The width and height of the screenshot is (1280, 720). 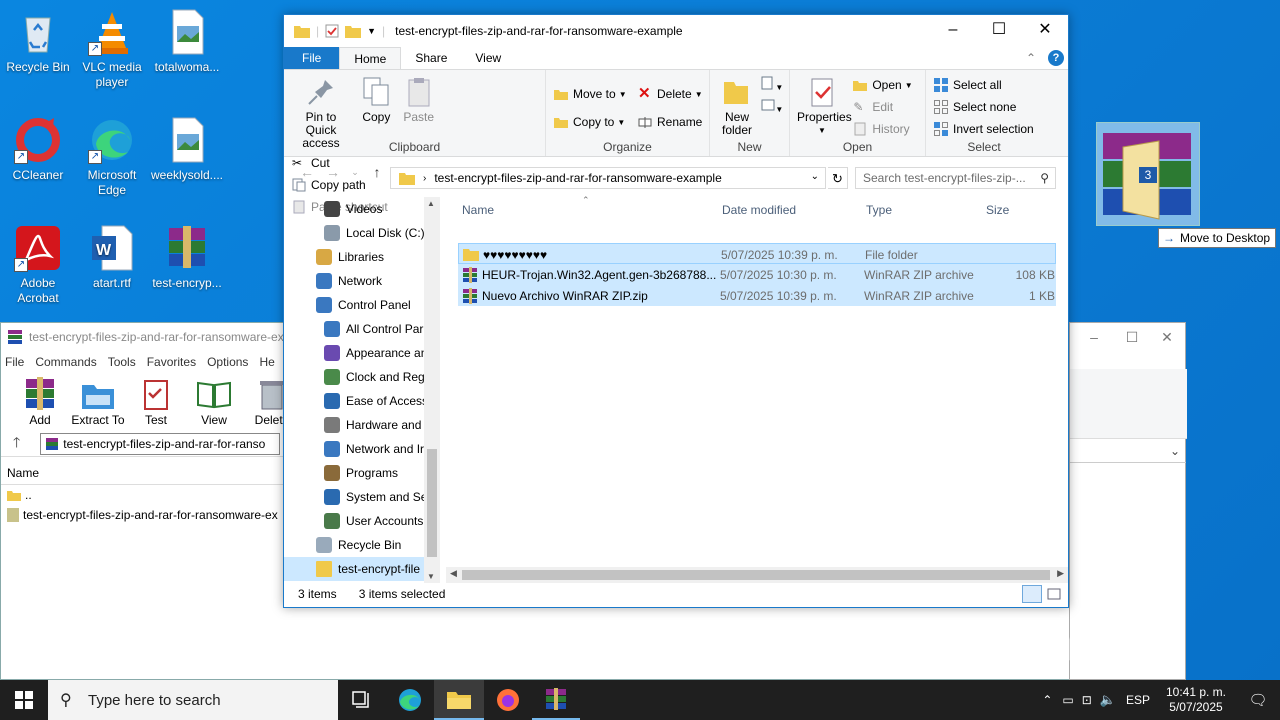 I want to click on copy-to-button: Copy to ▼, so click(x=596, y=122).